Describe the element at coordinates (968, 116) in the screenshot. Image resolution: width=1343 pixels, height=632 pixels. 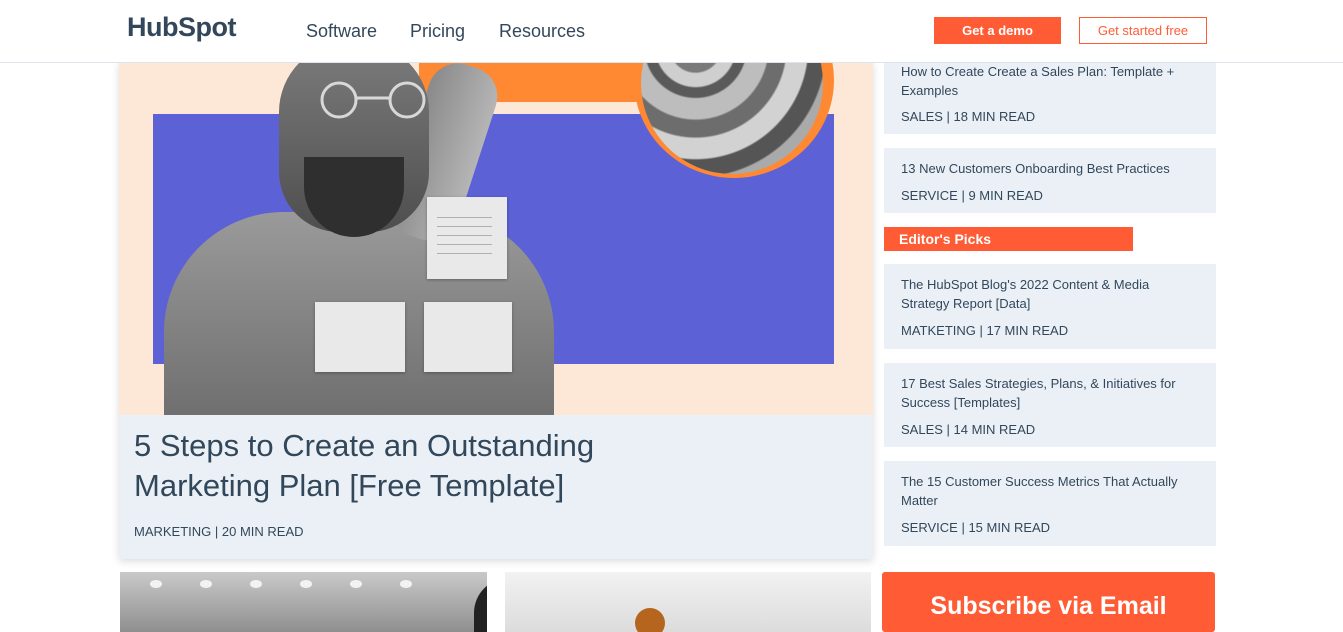
I see `sidebar-article-meta: SALES | 18 MIN READ` at that location.